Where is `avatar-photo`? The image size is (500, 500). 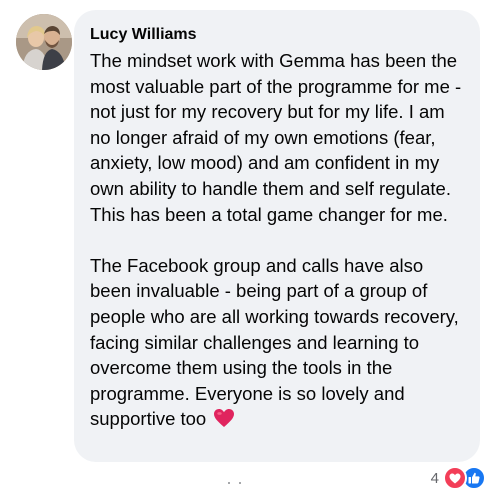
avatar-photo is located at coordinates (44, 42).